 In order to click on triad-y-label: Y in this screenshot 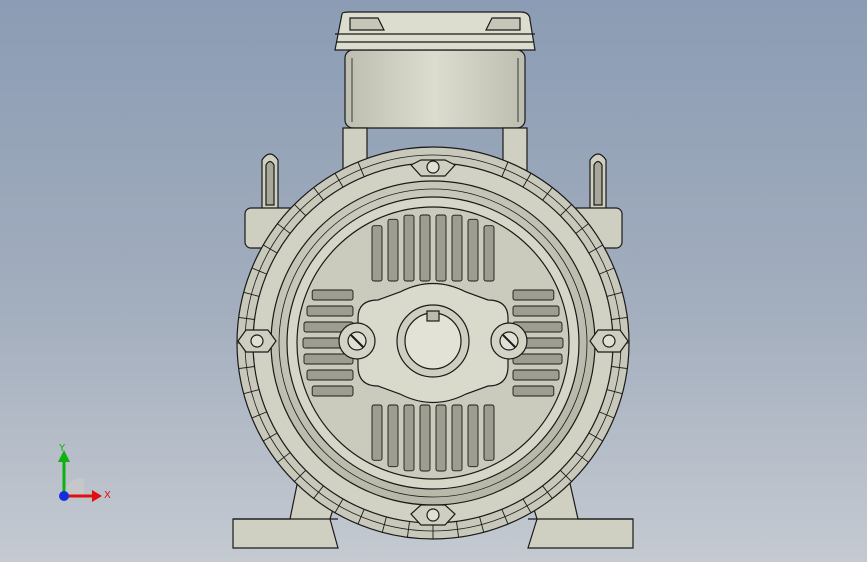, I will do `click(62, 448)`.